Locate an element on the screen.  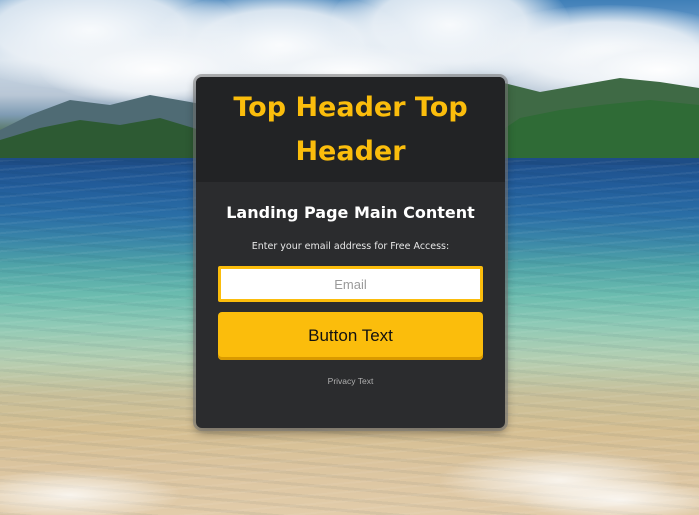
submit-button: Button Text is located at coordinates (350, 336).